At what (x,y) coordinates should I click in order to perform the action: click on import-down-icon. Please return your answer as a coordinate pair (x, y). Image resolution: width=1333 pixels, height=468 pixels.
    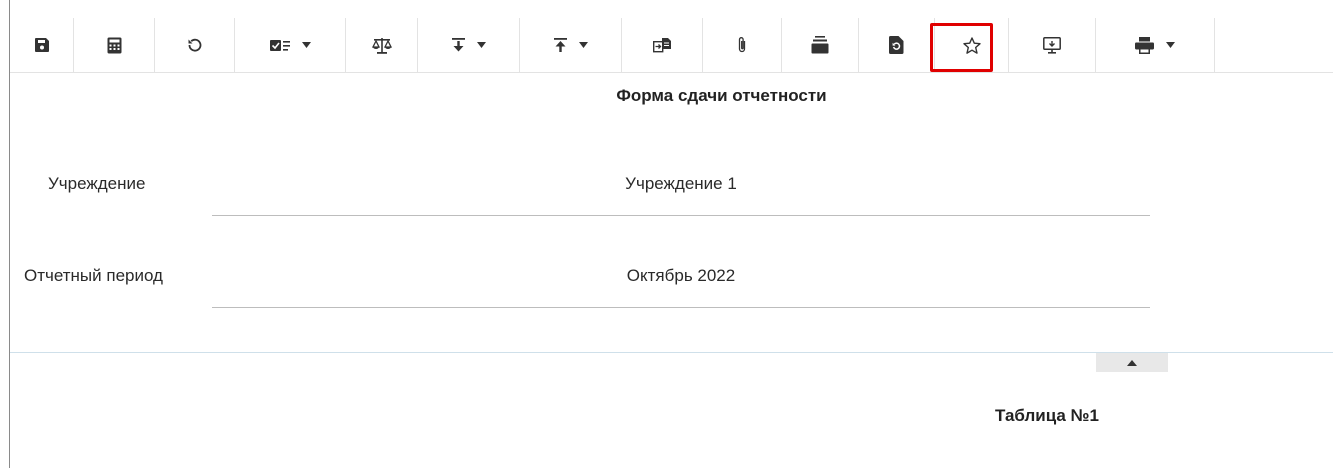
    Looking at the image, I should click on (458, 45).